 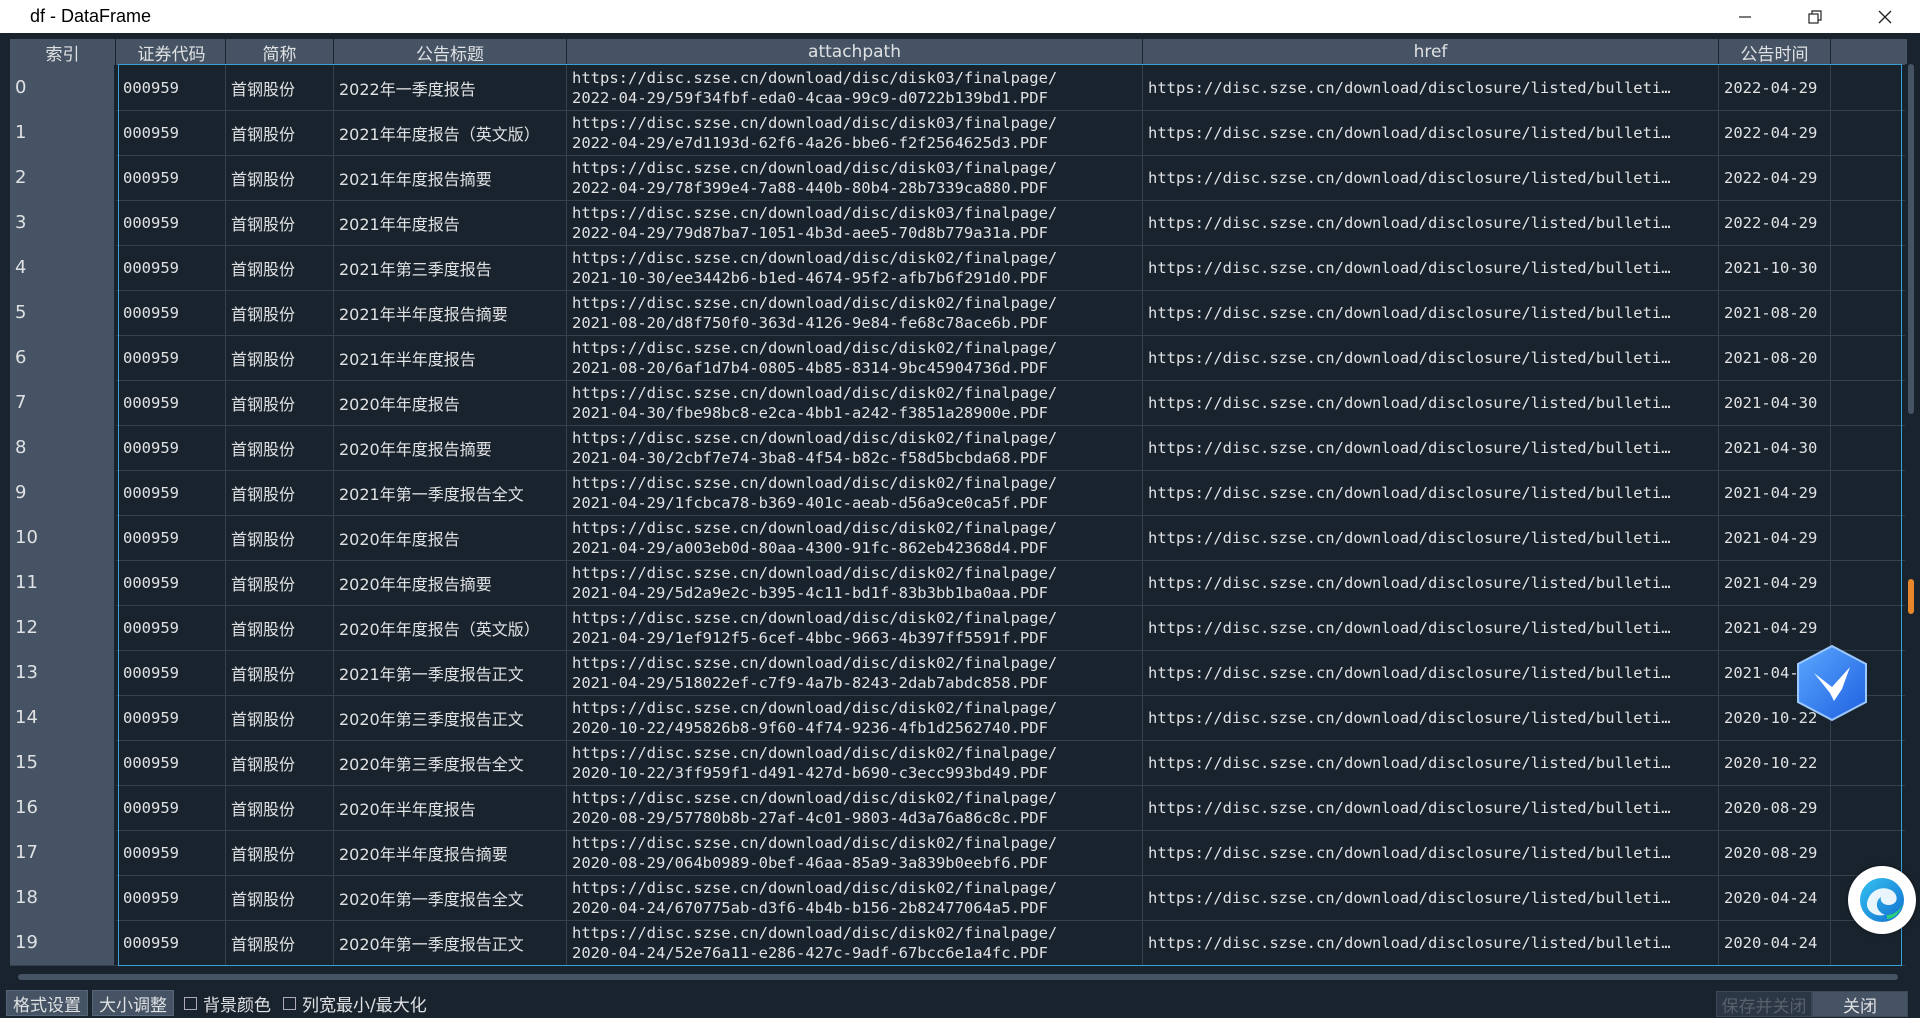 What do you see at coordinates (1775, 852) in the screenshot?
I see `cell-date: 2020-08-29` at bounding box center [1775, 852].